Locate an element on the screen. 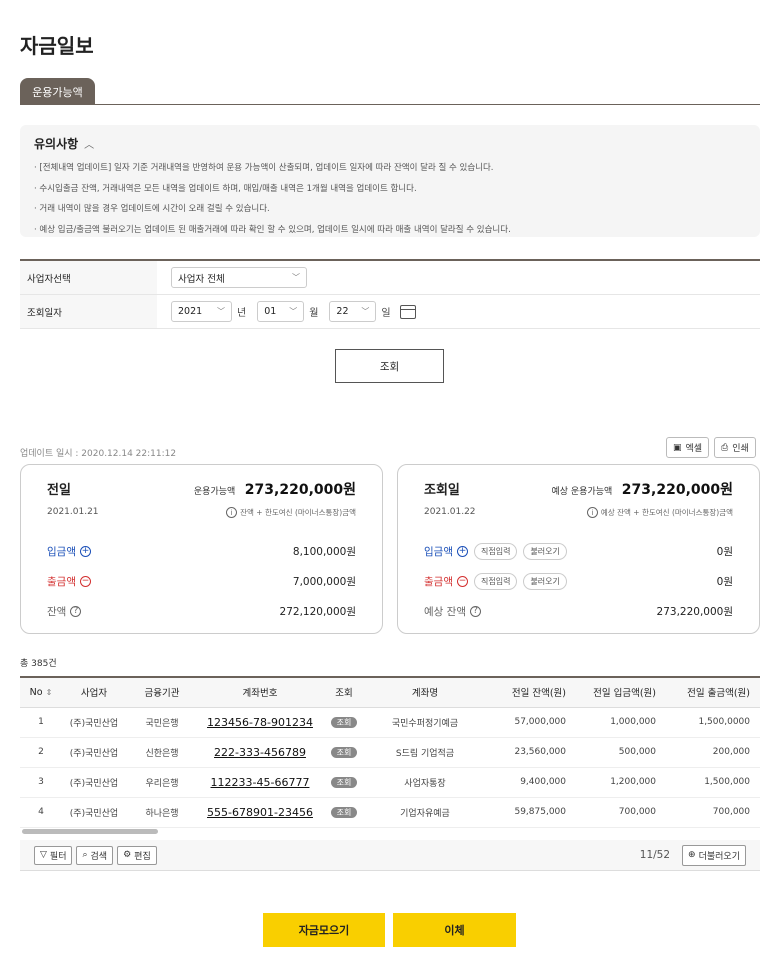 This screenshot has height=979, width=780. notice-header: 유의사항 ︿ is located at coordinates (390, 143).